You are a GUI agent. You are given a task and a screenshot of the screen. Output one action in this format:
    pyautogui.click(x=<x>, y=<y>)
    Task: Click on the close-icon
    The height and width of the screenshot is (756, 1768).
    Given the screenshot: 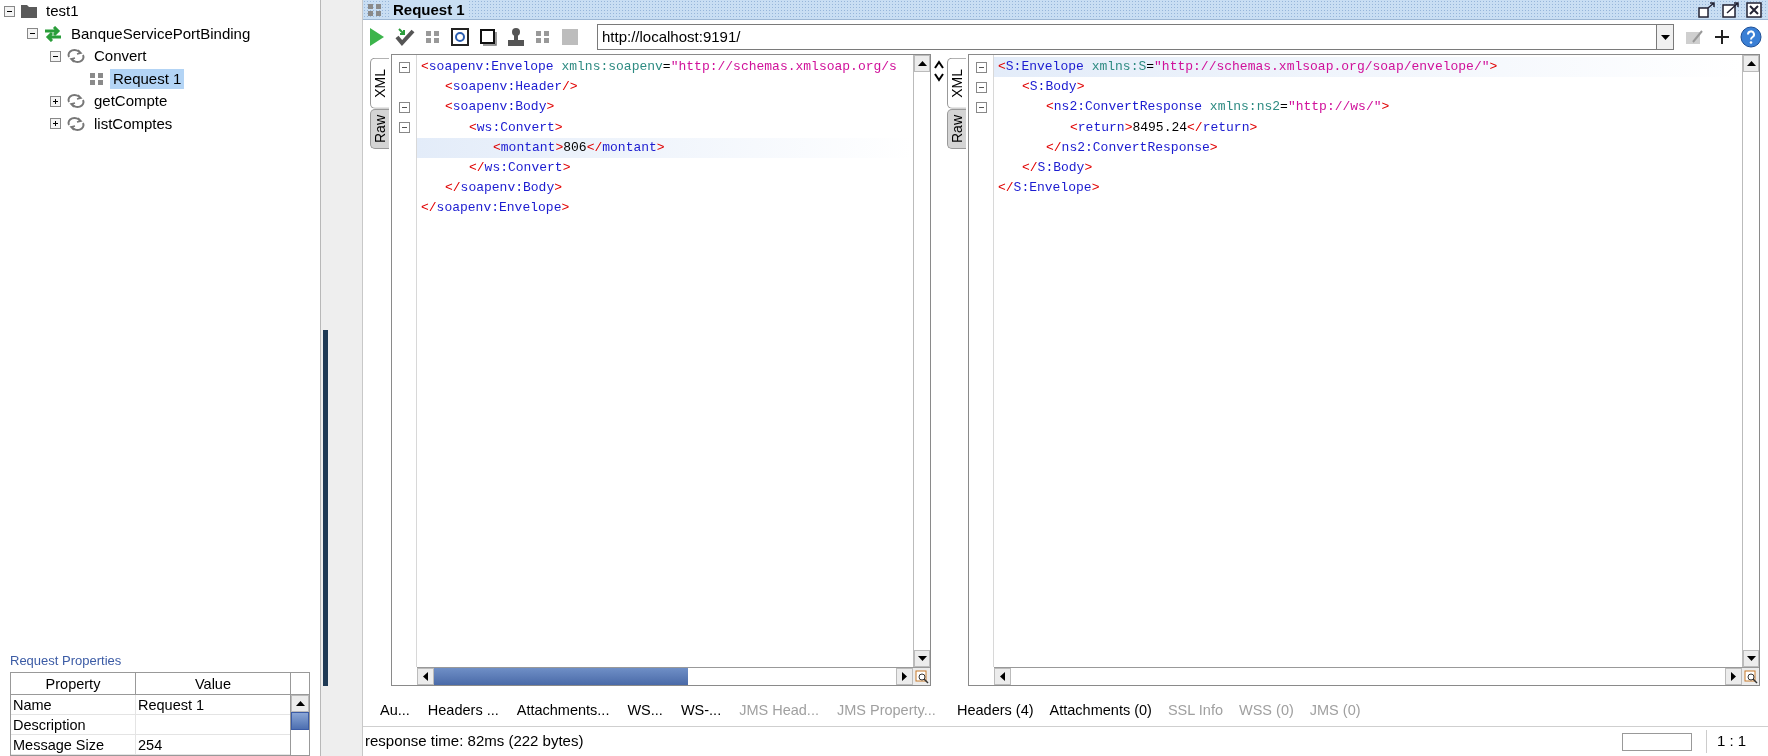 What is the action you would take?
    pyautogui.click(x=1755, y=9)
    